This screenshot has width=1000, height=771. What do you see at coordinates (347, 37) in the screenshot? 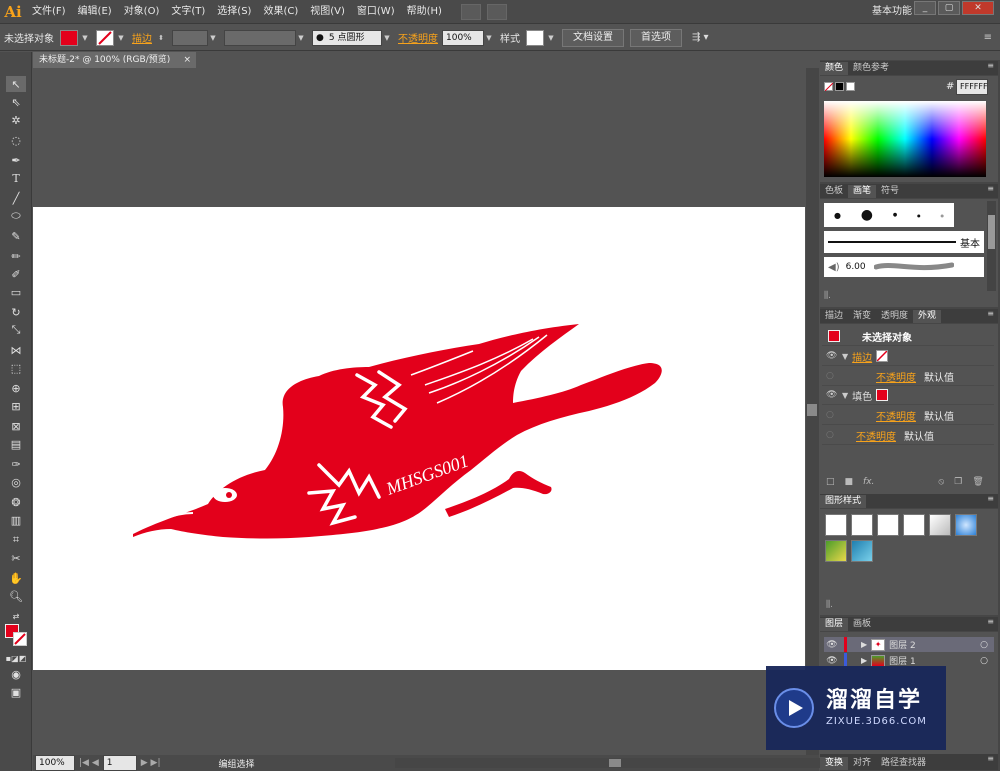
I see `brush-select: ● 5 点圆形` at bounding box center [347, 37].